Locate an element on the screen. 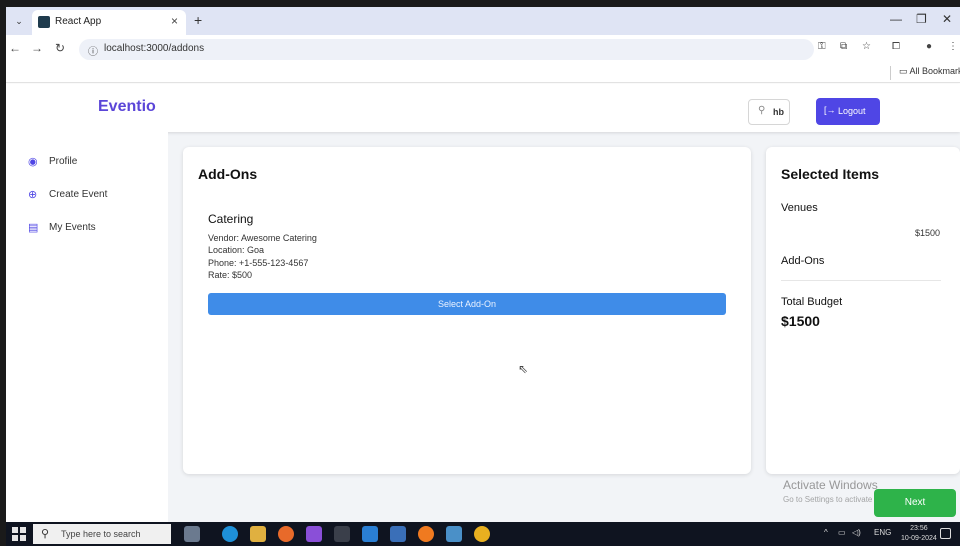 The height and width of the screenshot is (546, 960). clock-date: 10-09-2024 is located at coordinates (919, 538).